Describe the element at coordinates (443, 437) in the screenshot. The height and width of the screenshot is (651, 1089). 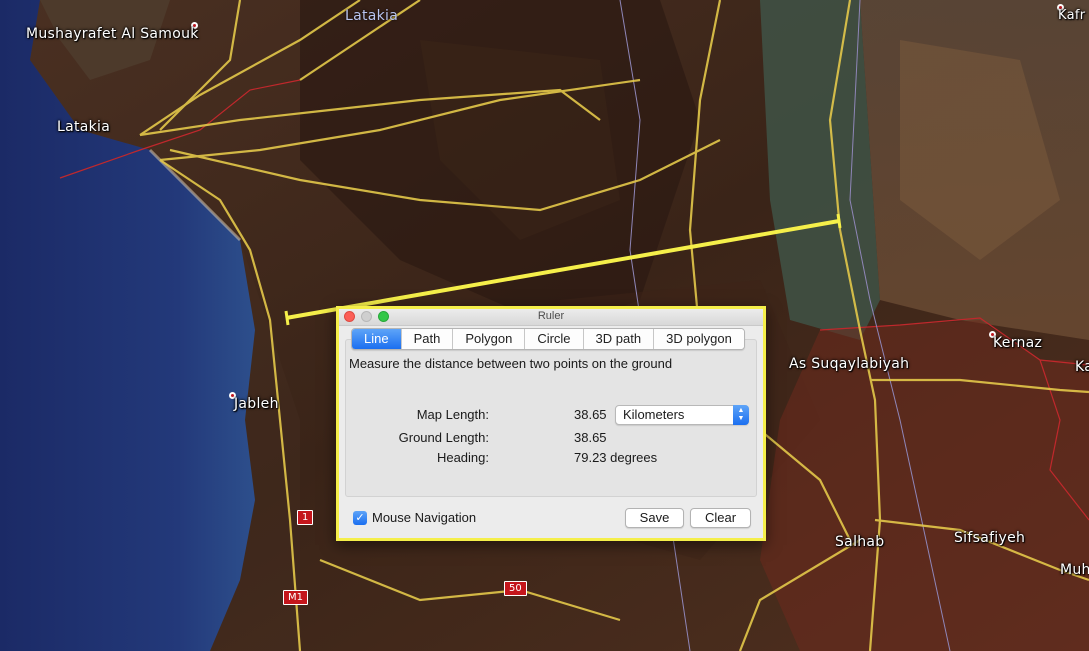
I see `ground-length-label: Ground Length:` at that location.